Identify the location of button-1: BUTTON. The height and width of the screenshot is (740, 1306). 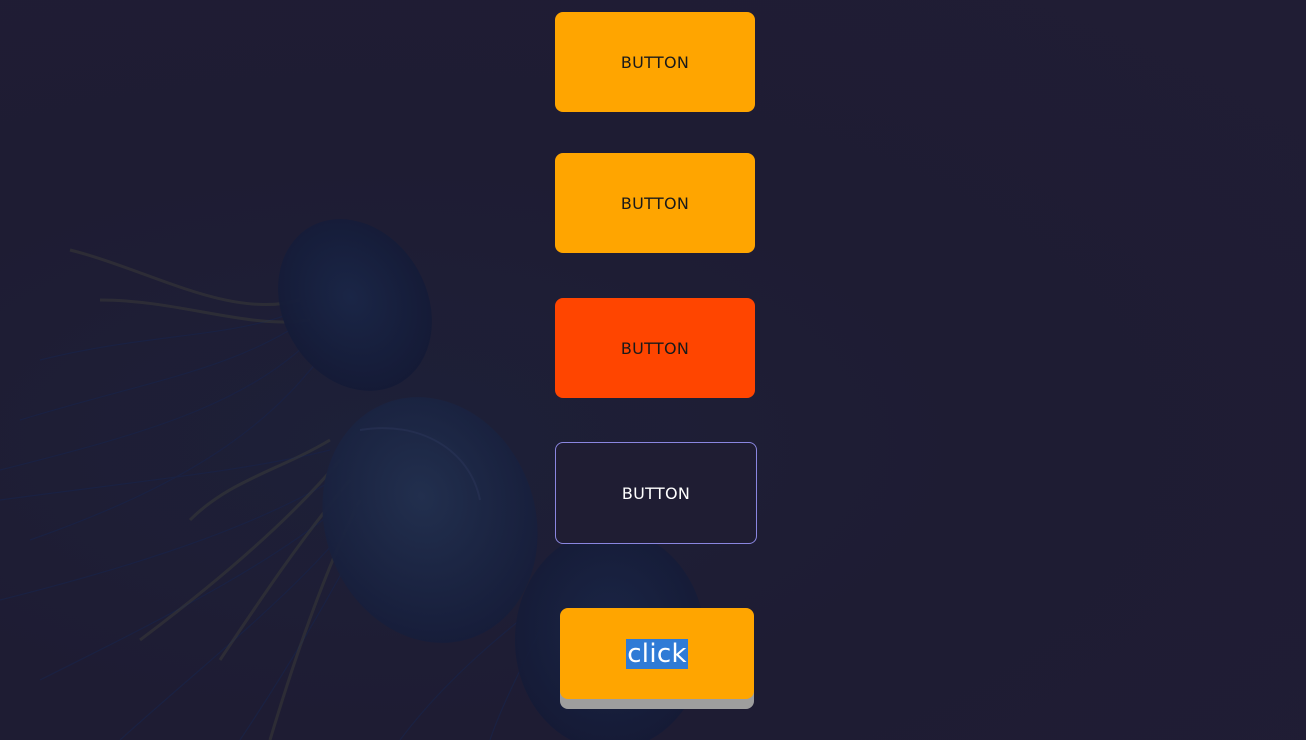
(655, 62).